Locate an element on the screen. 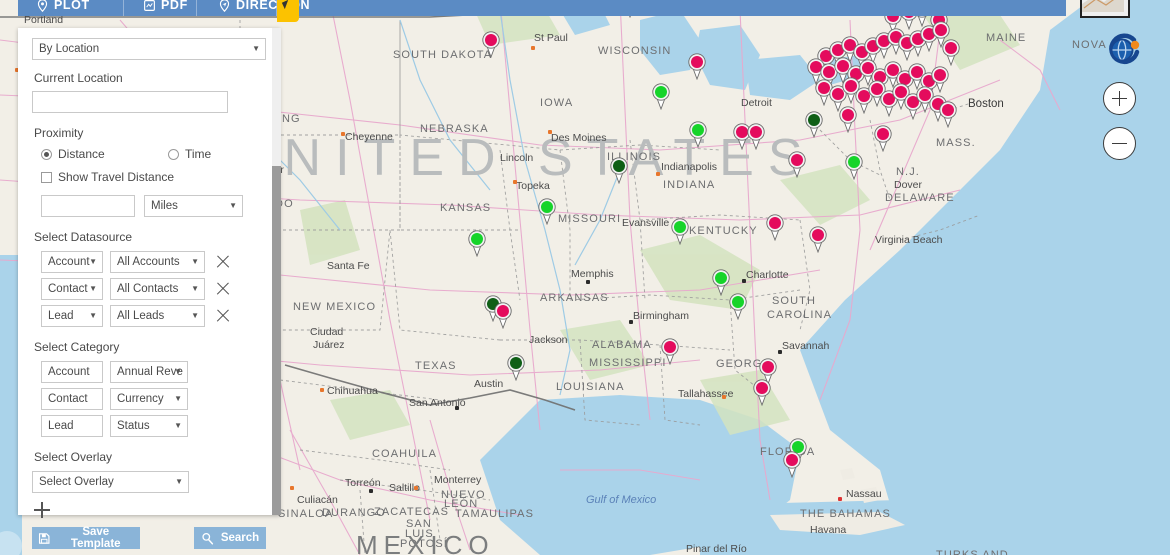 The width and height of the screenshot is (1170, 555). panel-scrollbar-thumb is located at coordinates (276, 340).